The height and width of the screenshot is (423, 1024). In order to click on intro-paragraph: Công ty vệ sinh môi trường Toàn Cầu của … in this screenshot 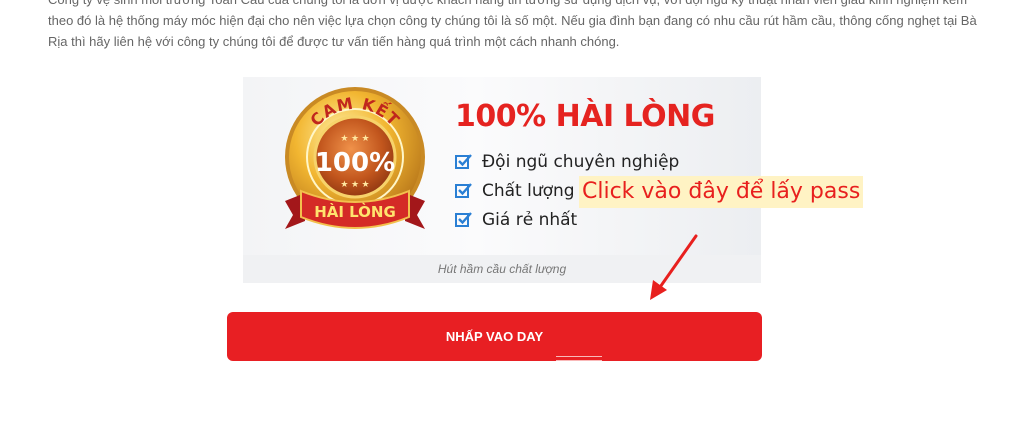, I will do `click(512, 24)`.